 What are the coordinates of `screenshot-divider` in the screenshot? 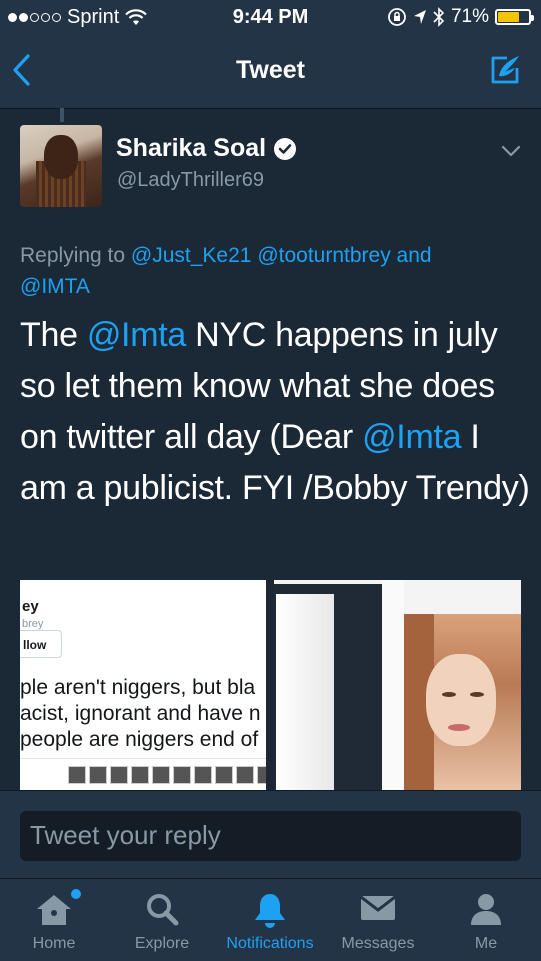 It's located at (143, 758).